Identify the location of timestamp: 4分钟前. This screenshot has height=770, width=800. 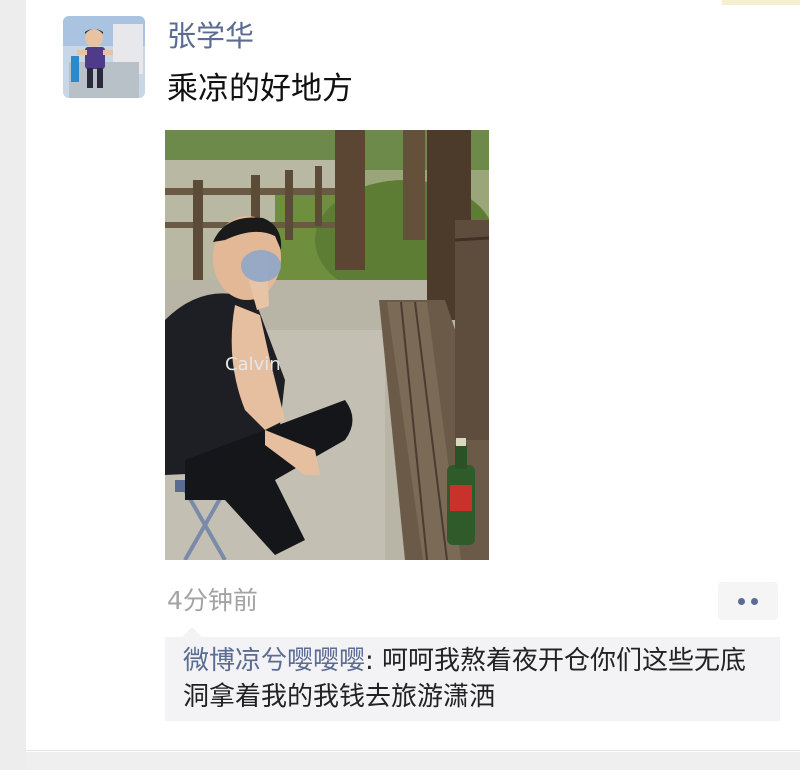
(212, 600).